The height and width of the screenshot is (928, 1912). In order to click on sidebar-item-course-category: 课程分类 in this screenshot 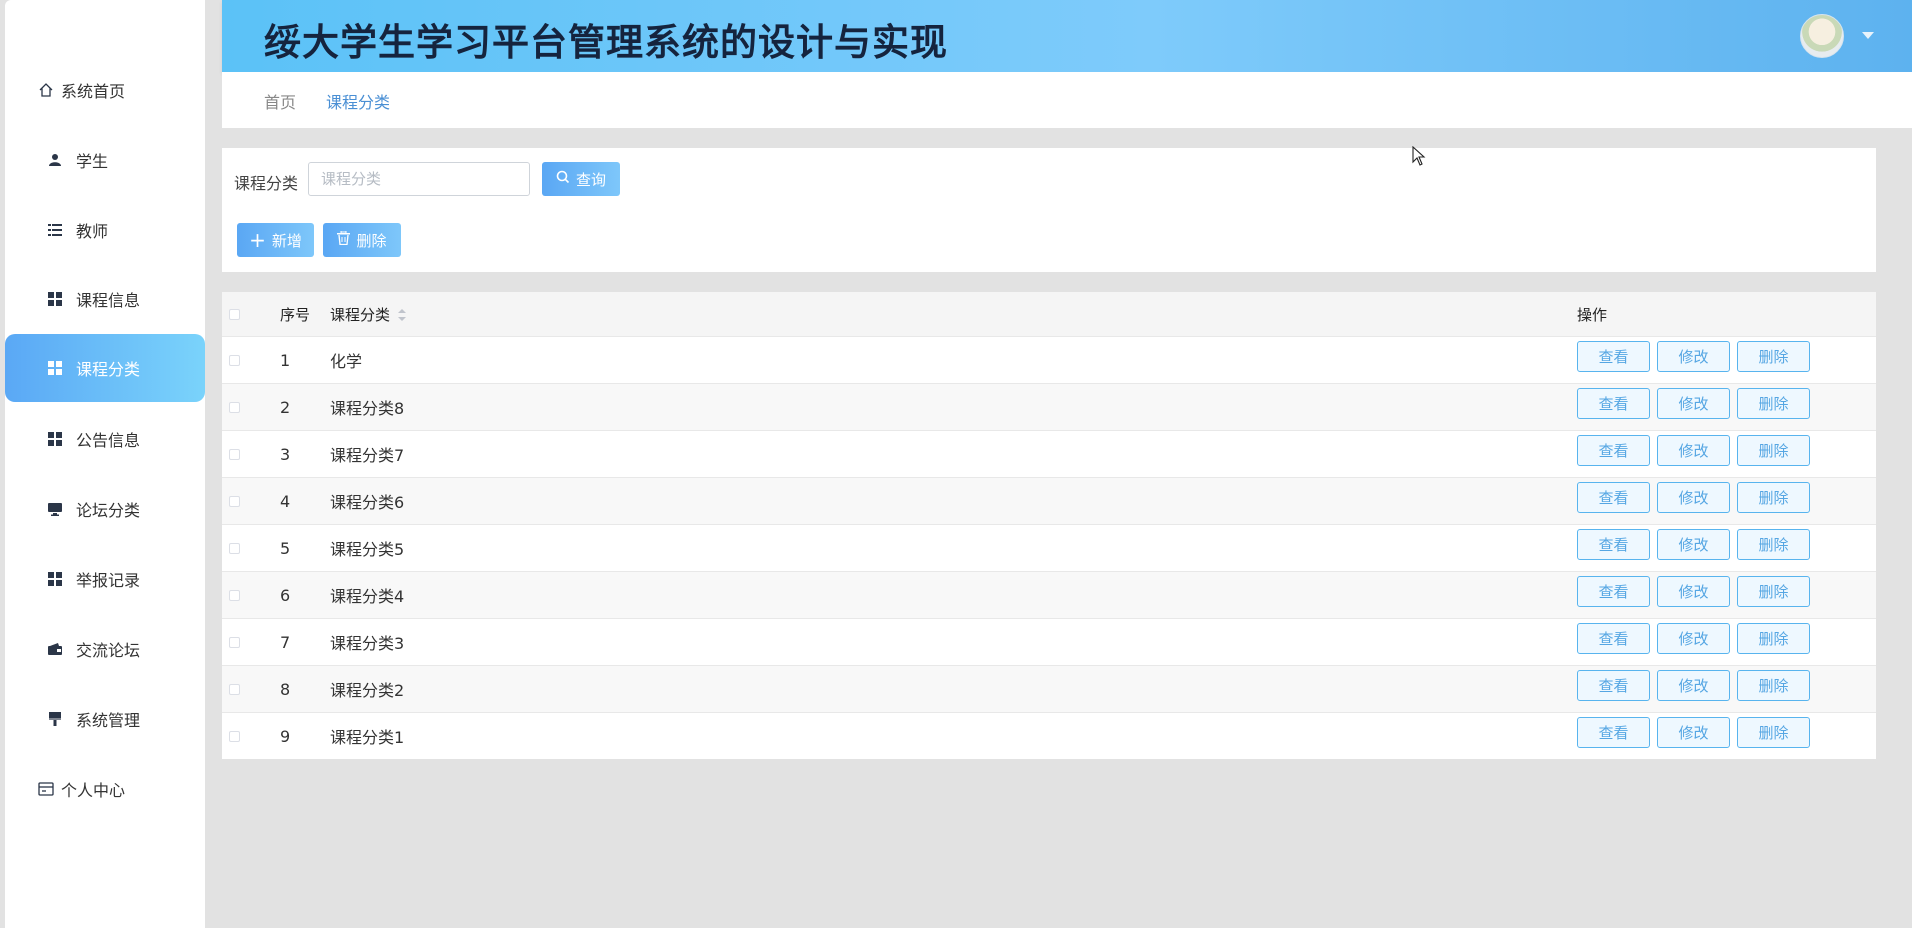, I will do `click(105, 368)`.